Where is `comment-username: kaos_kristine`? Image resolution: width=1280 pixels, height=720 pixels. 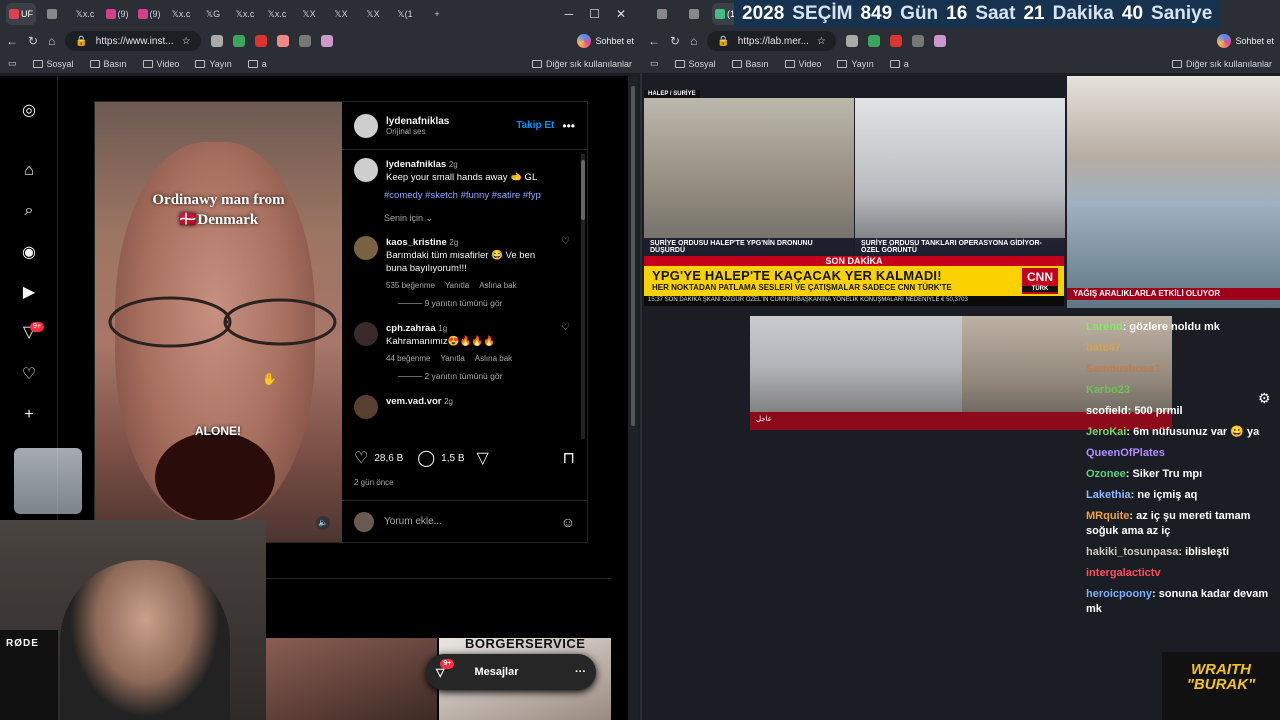 comment-username: kaos_kristine is located at coordinates (416, 242).